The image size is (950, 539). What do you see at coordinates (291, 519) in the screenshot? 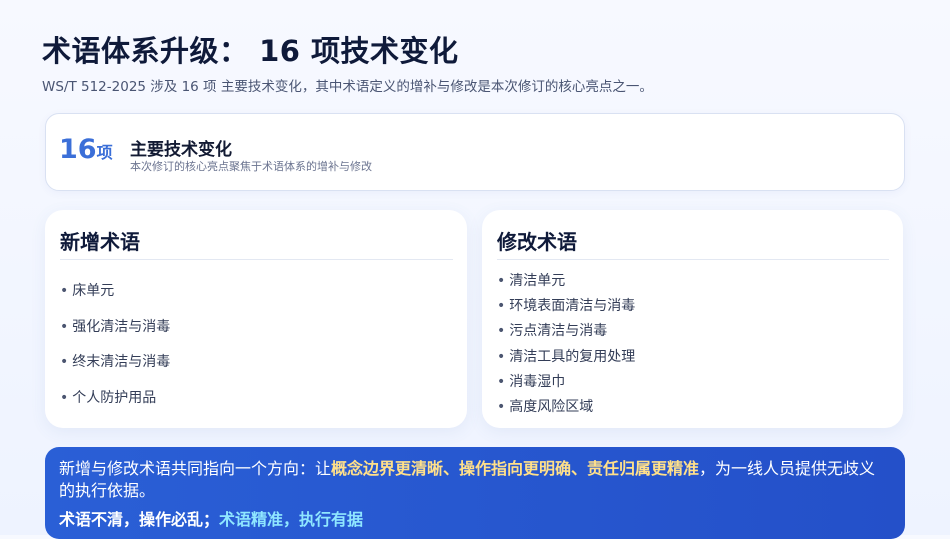
I see `slogan-part-b: 术语精准，执行有据` at bounding box center [291, 519].